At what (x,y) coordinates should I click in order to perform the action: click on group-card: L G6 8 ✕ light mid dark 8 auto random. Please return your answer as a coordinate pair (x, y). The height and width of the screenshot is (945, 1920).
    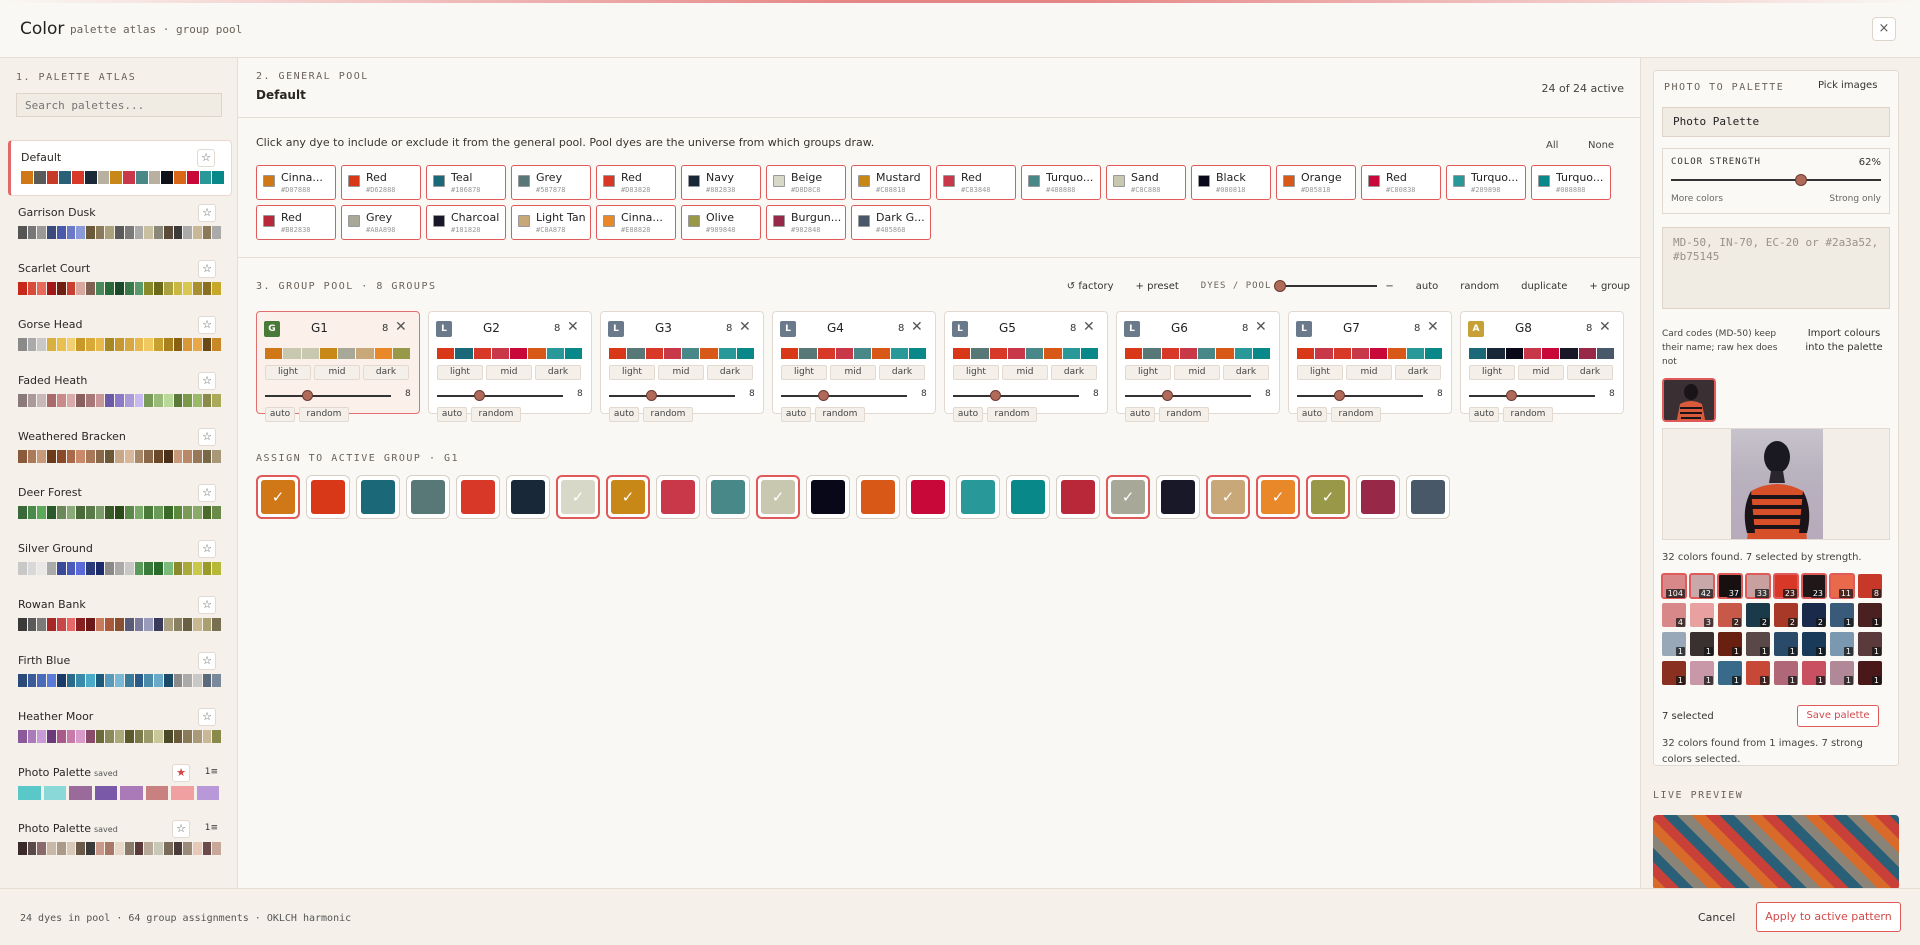
    Looking at the image, I should click on (1198, 366).